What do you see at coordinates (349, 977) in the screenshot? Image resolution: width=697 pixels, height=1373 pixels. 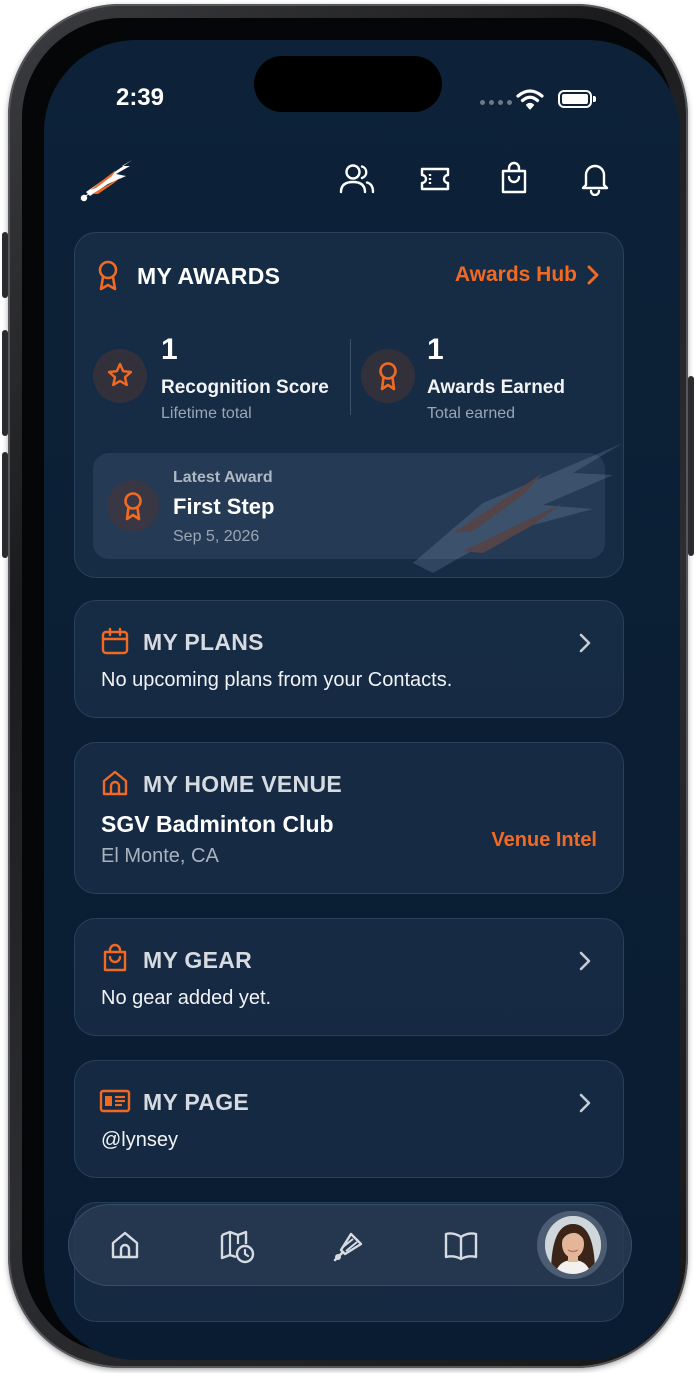 I see `gear-card: MY GEAR No gear added yet.` at bounding box center [349, 977].